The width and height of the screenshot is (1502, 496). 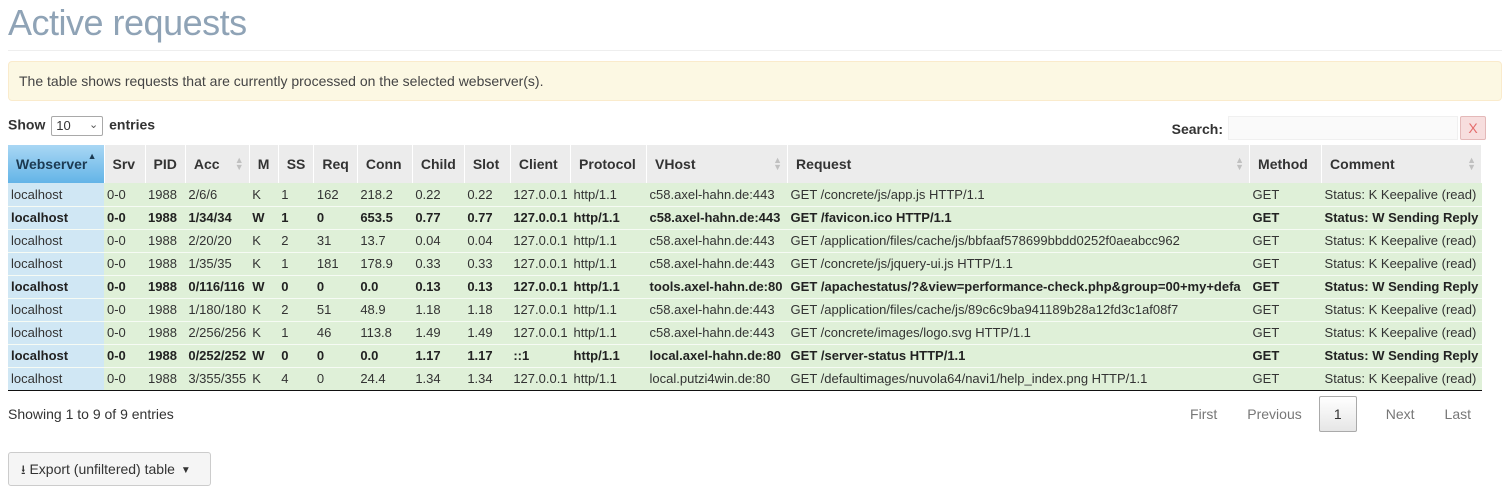 What do you see at coordinates (487, 333) in the screenshot?
I see `cell-slot: 1.49` at bounding box center [487, 333].